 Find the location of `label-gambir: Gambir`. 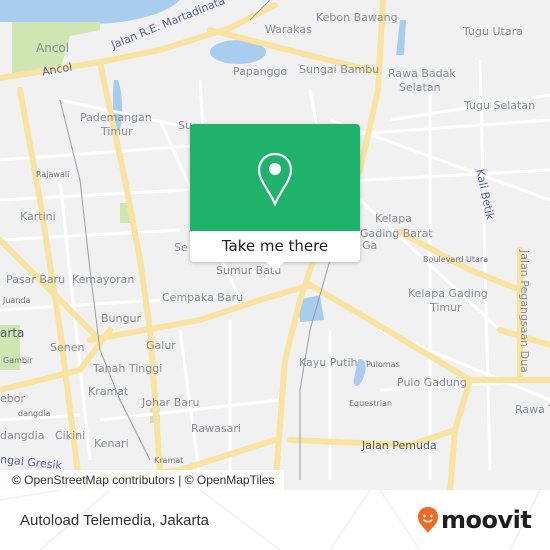

label-gambir: Gambir is located at coordinates (18, 360).